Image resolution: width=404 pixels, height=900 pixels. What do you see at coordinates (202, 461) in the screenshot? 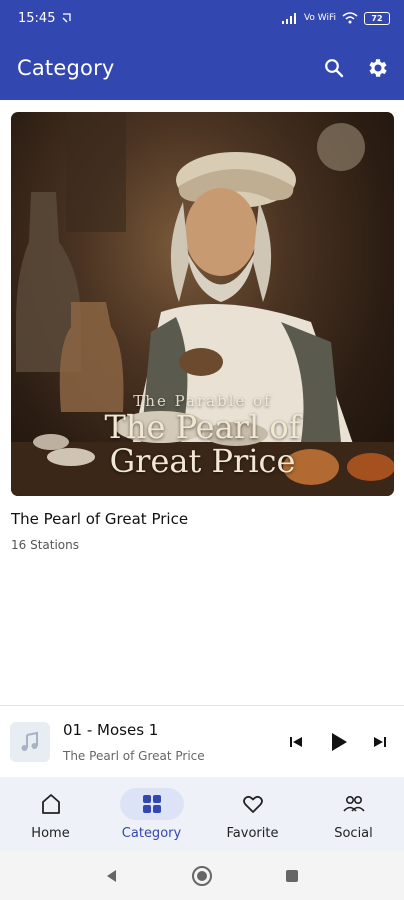
I see `cover-title-line3: Great Price` at bounding box center [202, 461].